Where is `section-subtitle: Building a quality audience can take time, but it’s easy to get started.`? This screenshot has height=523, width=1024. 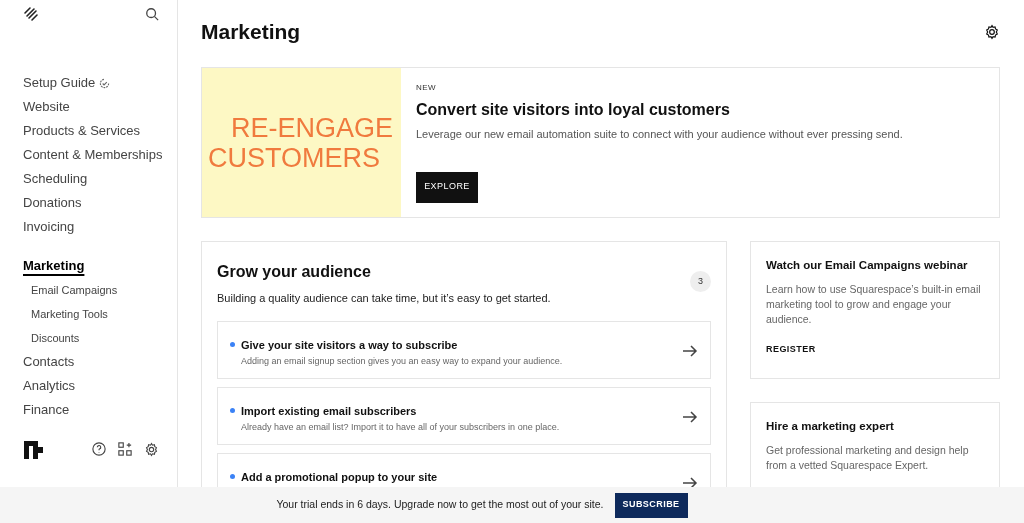
section-subtitle: Building a quality audience can take time, but it’s easy to get started. is located at coordinates (384, 298).